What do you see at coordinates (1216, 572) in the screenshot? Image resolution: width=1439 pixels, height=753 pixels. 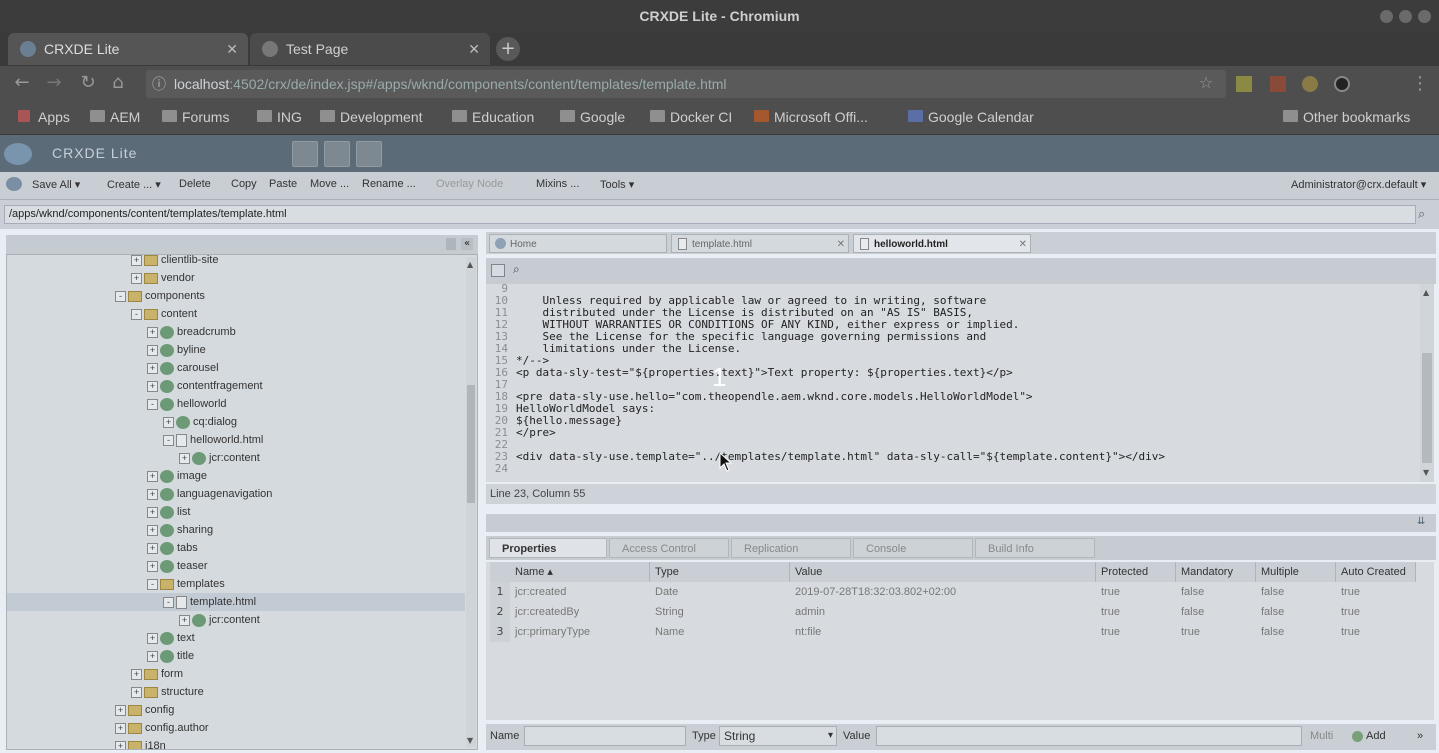 I see `column-header-mandatory: Mandatory` at bounding box center [1216, 572].